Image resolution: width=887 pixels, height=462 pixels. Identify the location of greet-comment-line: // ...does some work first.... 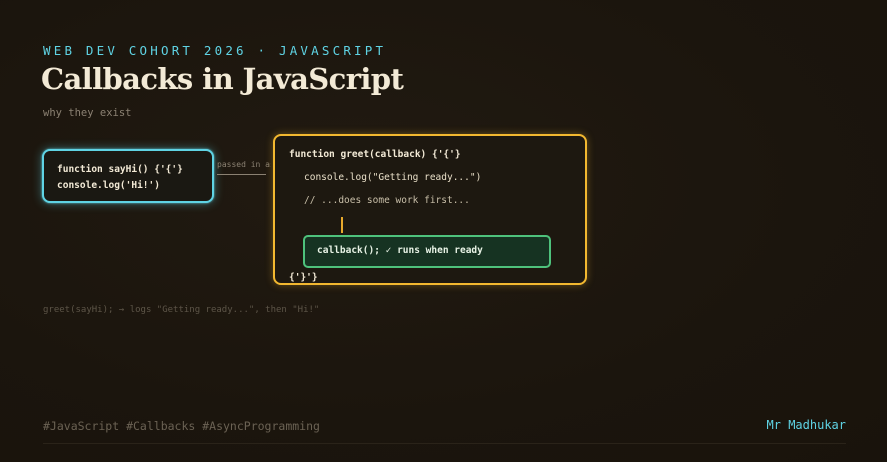
(387, 200).